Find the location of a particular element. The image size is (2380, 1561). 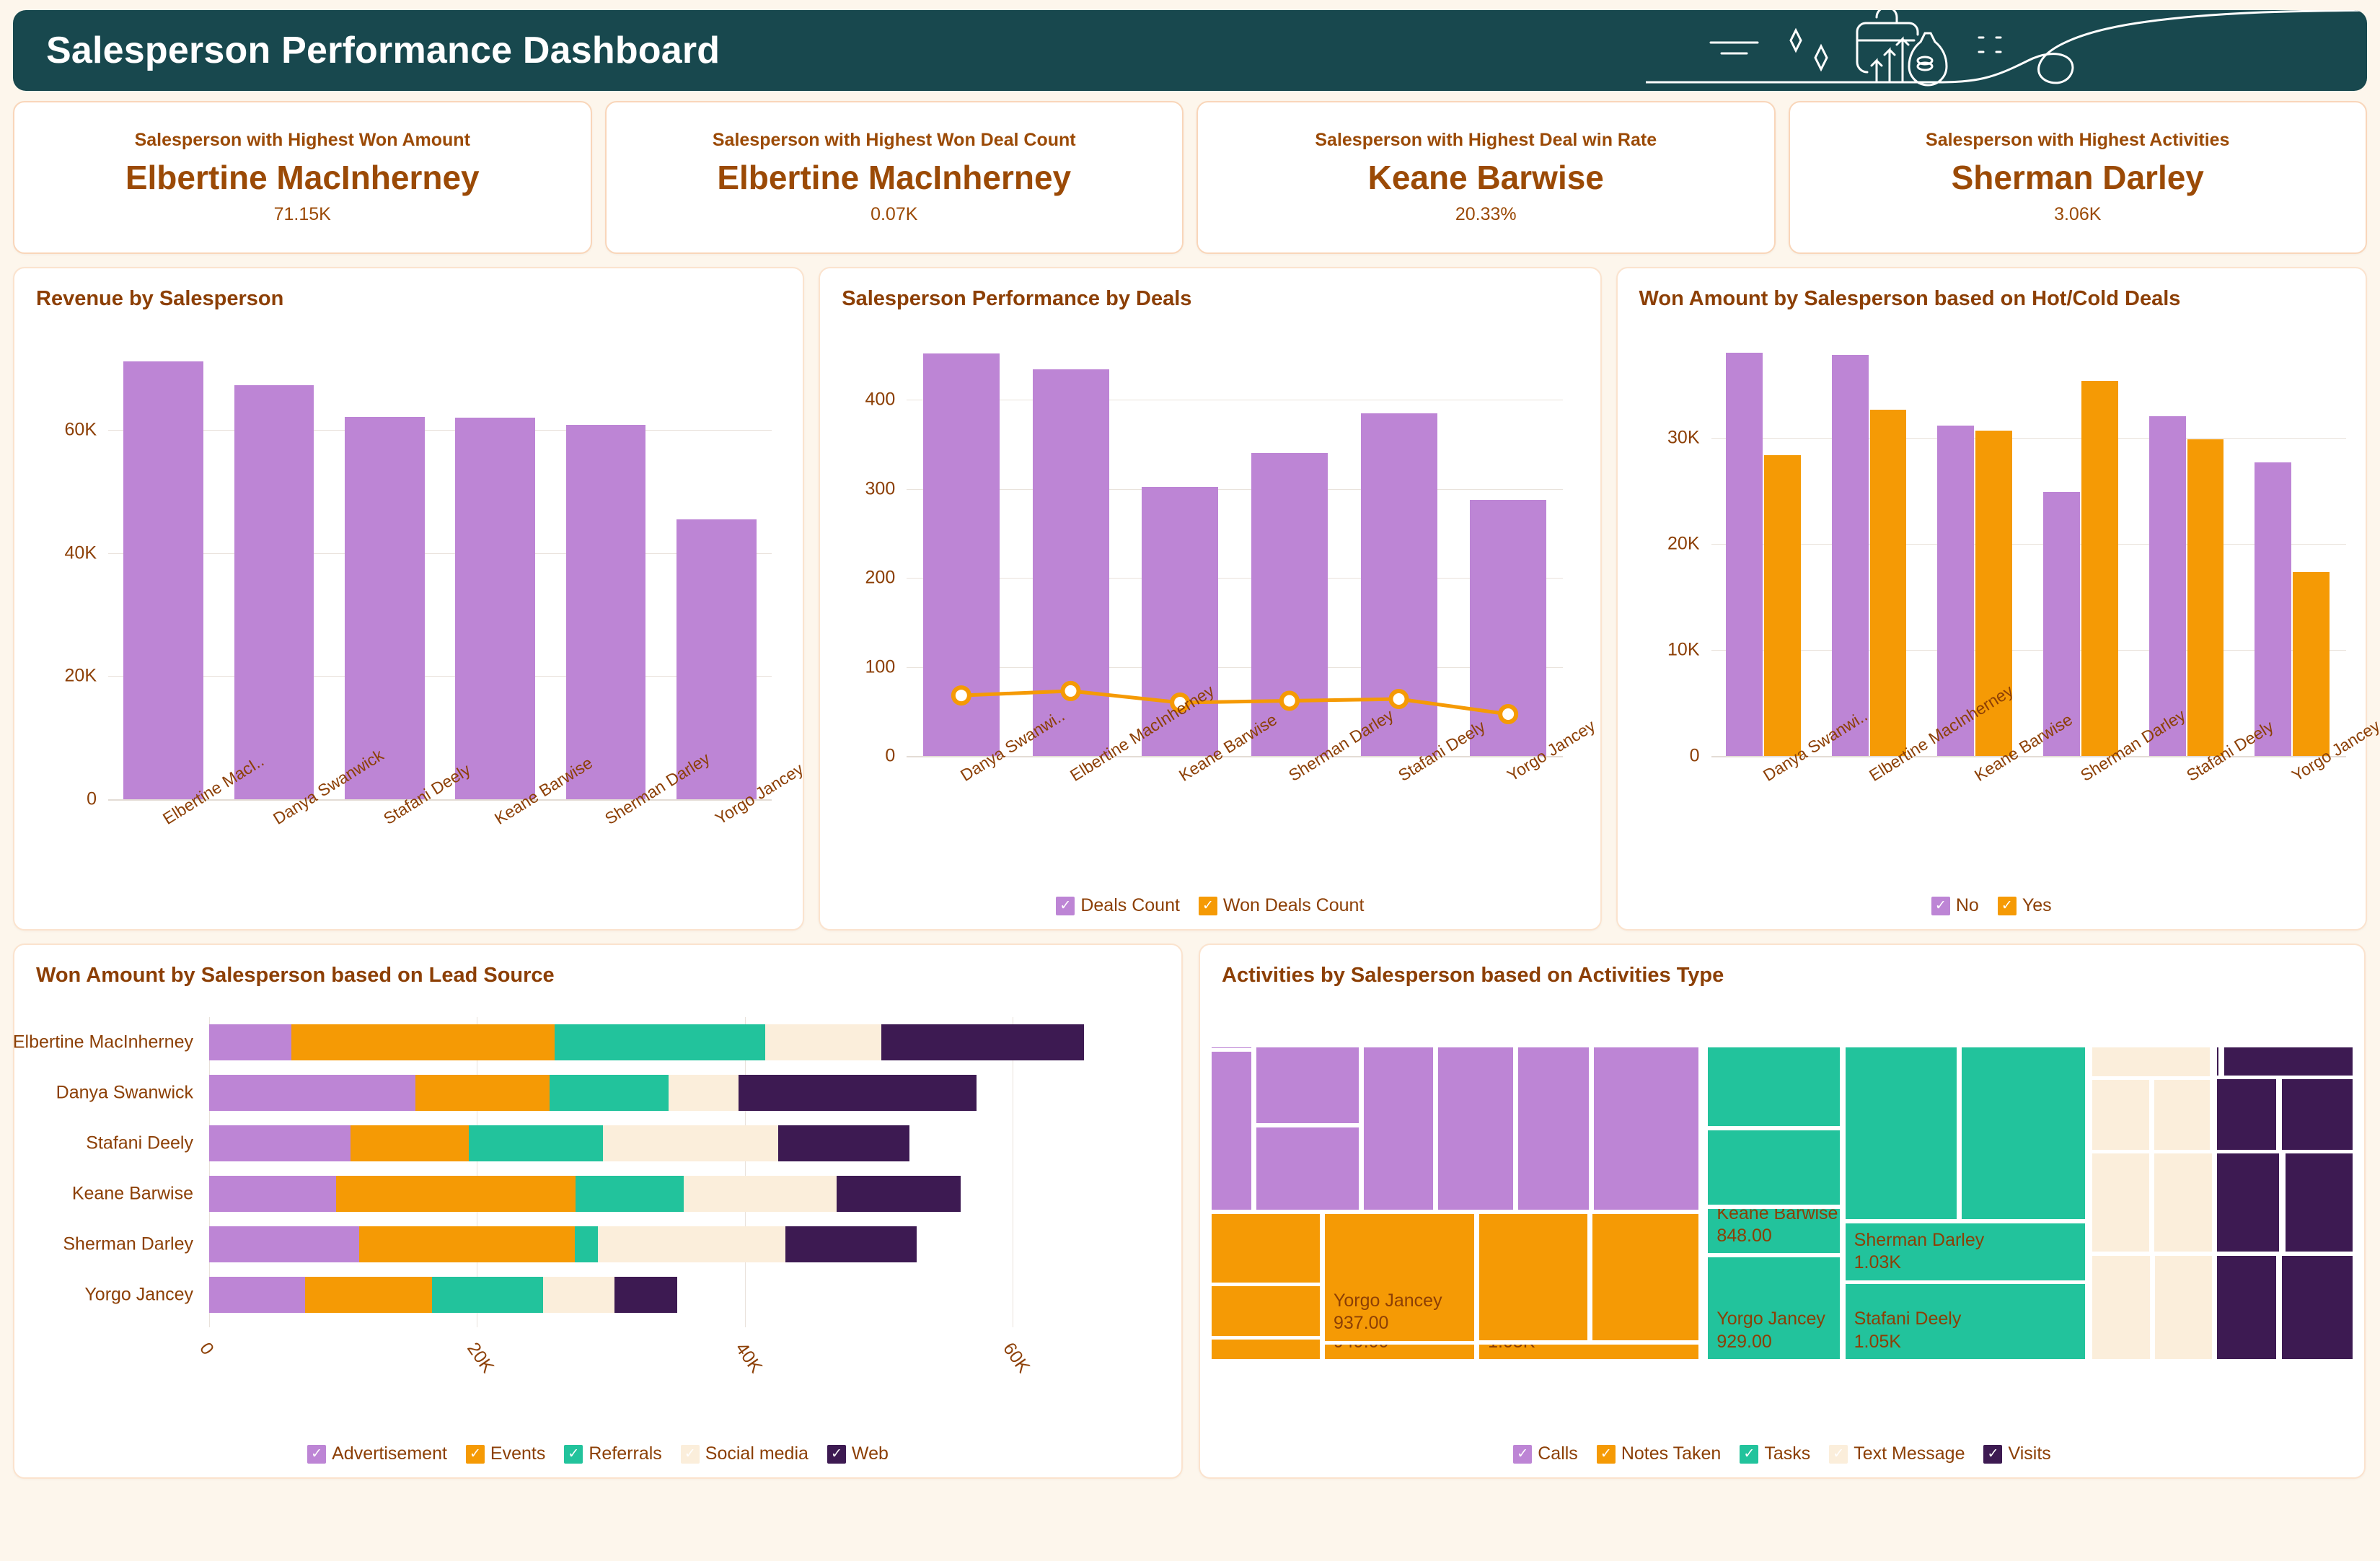

treemap-cell: Stafani Deely1.05K is located at coordinates (1589, 1351).